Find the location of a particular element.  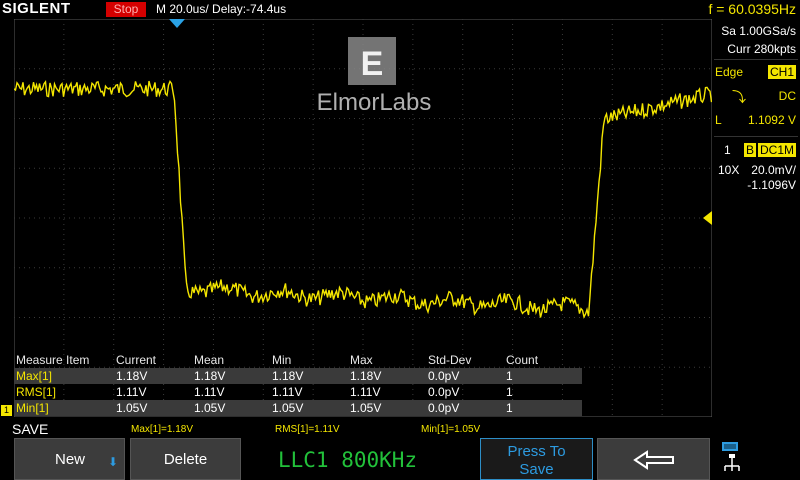

stat-rms: RMS[1]=1.11V is located at coordinates (307, 429).